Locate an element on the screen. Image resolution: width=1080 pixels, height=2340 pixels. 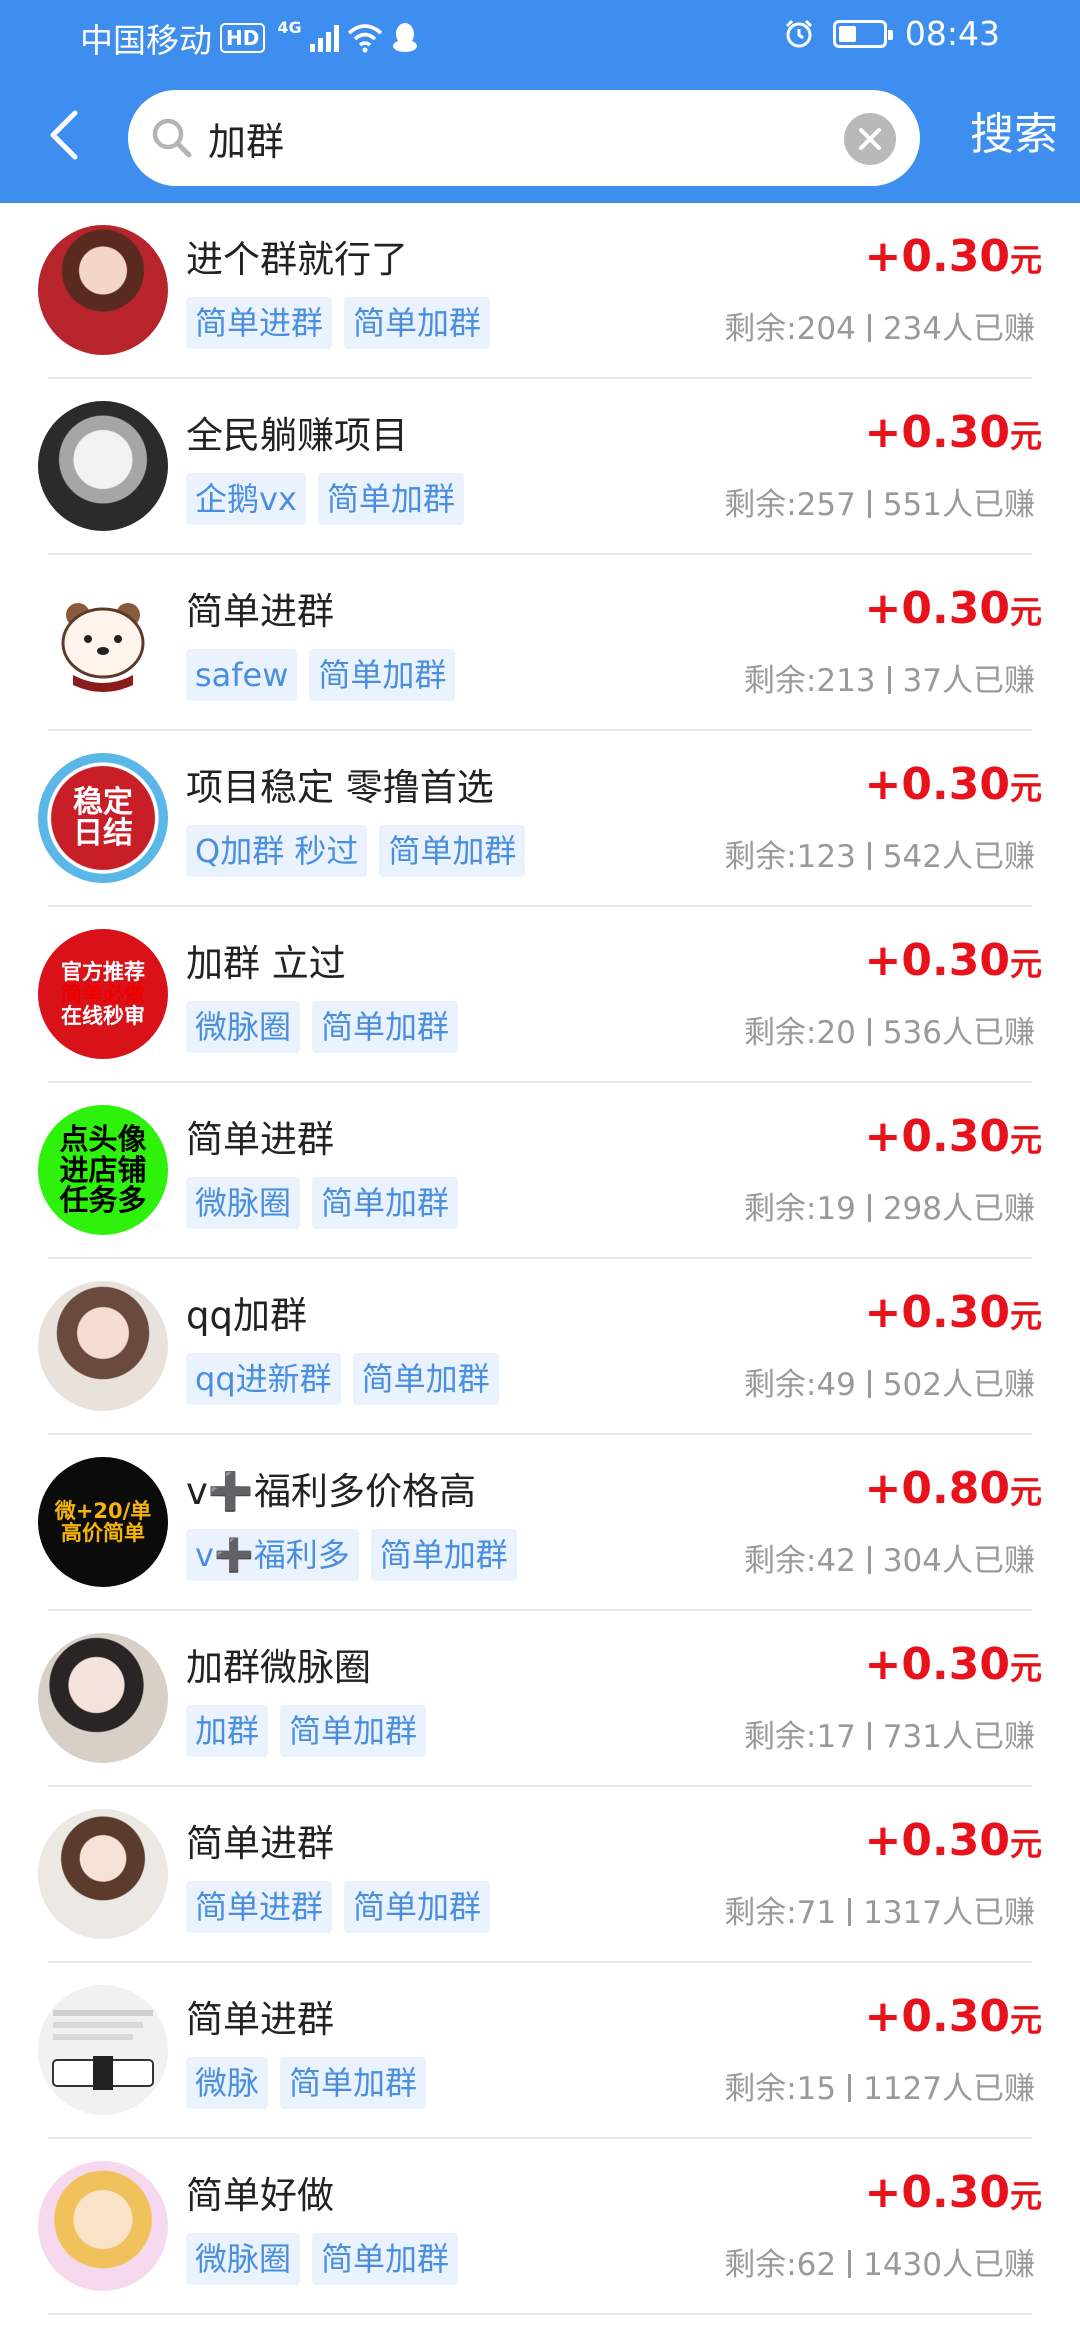
search-button: 搜索 is located at coordinates (1014, 135).